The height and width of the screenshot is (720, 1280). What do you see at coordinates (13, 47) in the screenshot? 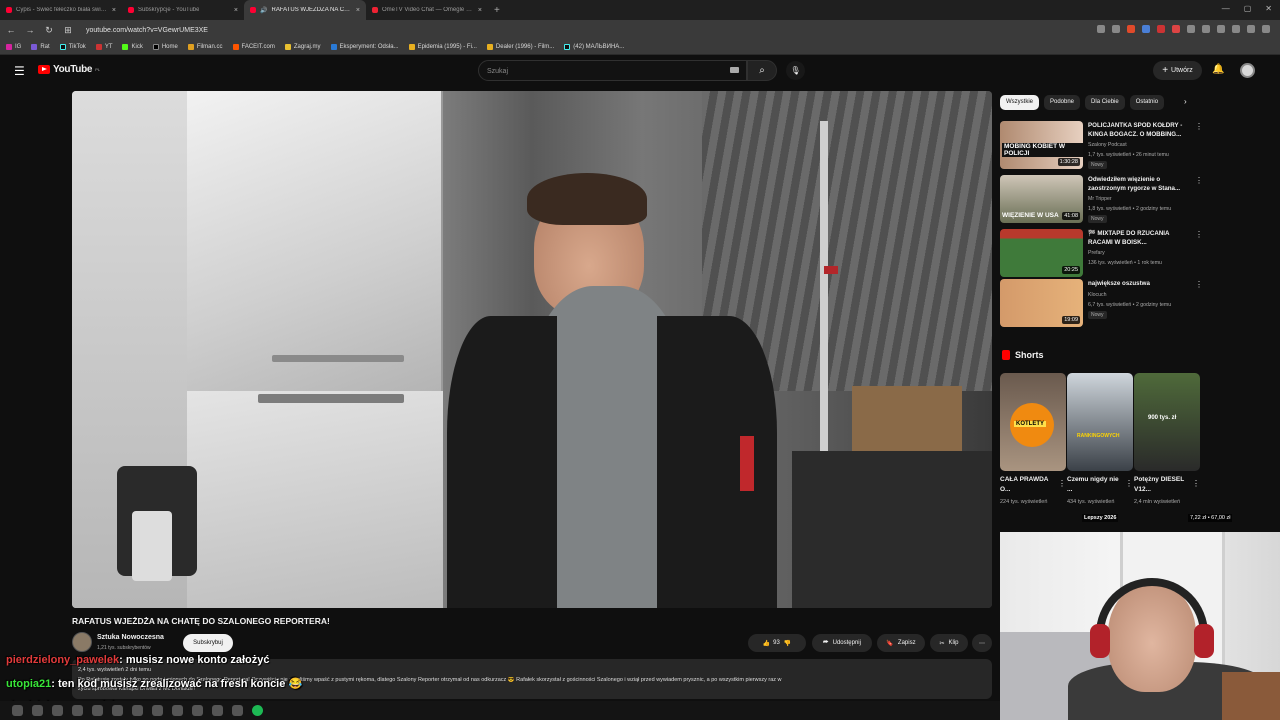
I see `bookmark-item: IG` at bounding box center [13, 47].